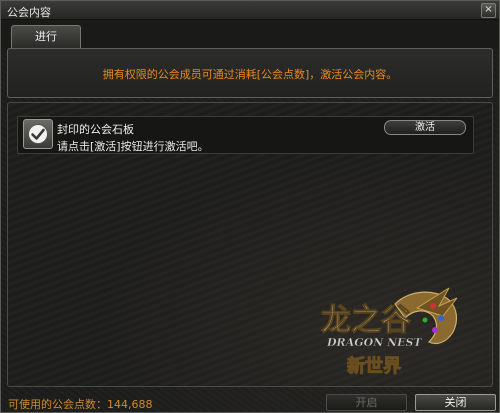 The width and height of the screenshot is (500, 413). What do you see at coordinates (374, 366) in the screenshot?
I see `logo-tagline: 新世界` at bounding box center [374, 366].